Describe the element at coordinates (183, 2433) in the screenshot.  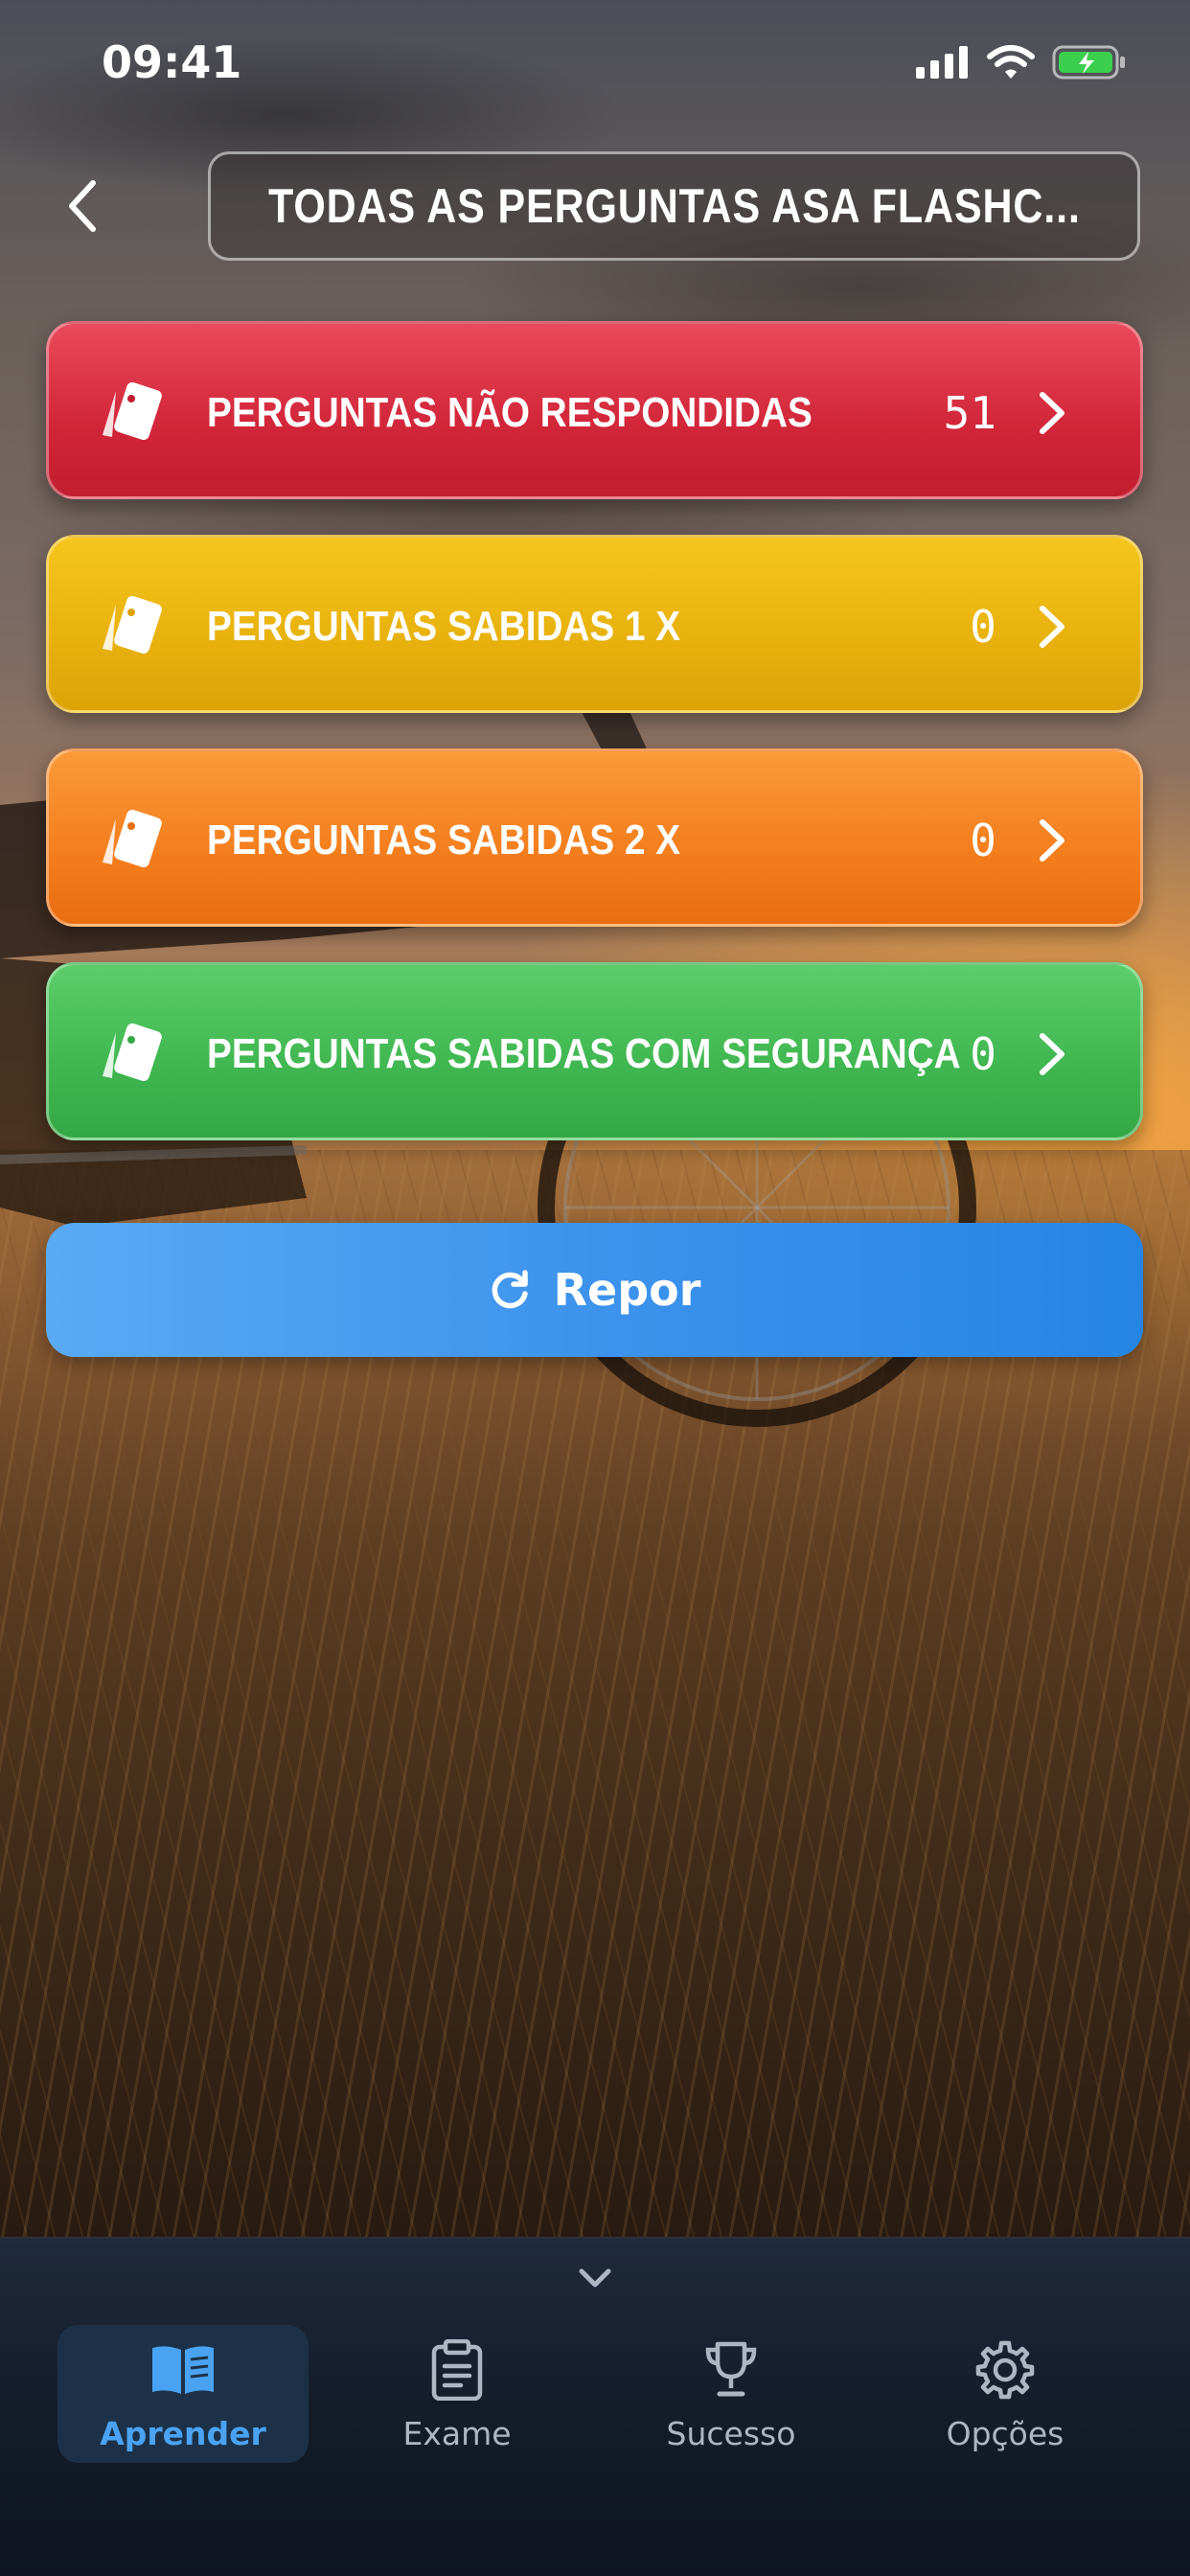
I see `tab-label: Aprender` at that location.